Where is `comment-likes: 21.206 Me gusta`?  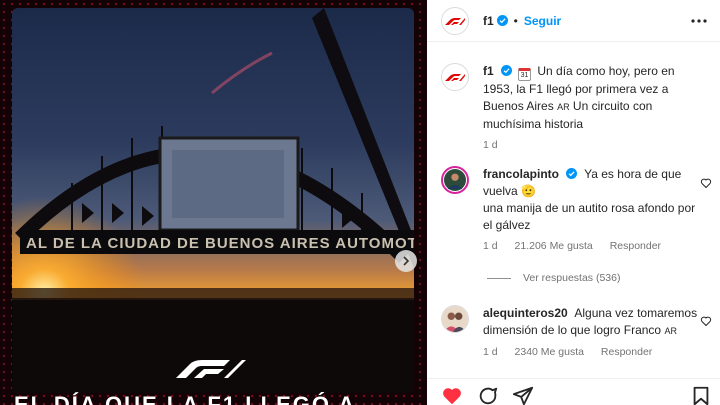 comment-likes: 21.206 Me gusta is located at coordinates (554, 246).